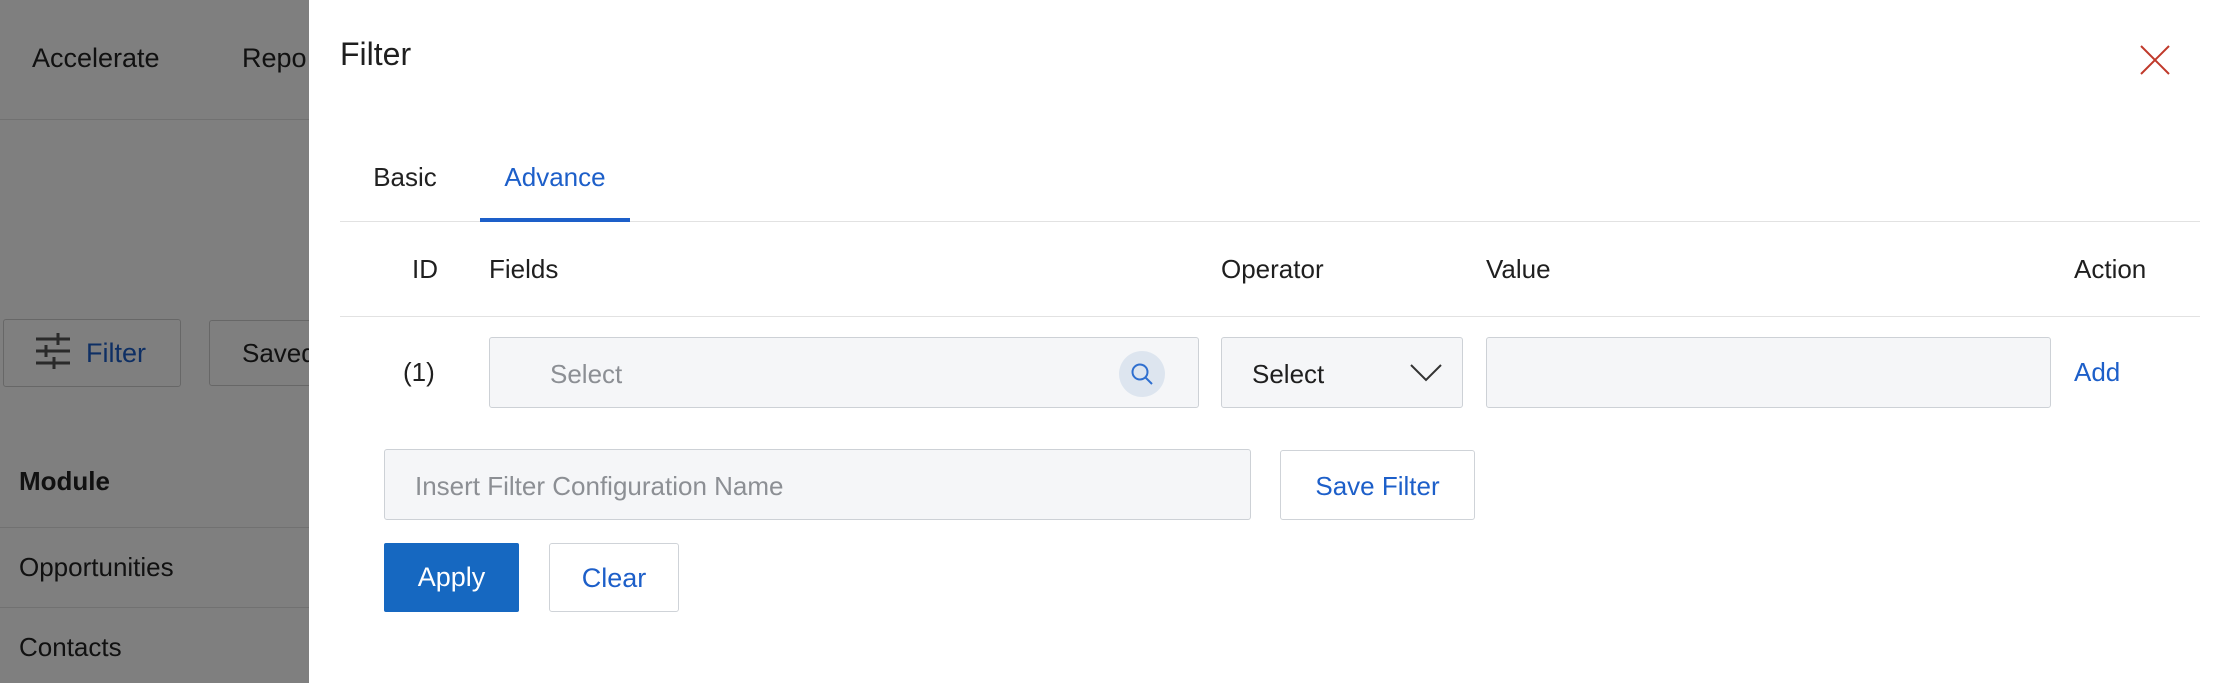 The height and width of the screenshot is (683, 2220). I want to click on config-name-placeholder: Insert Filter Configuration Name, so click(599, 486).